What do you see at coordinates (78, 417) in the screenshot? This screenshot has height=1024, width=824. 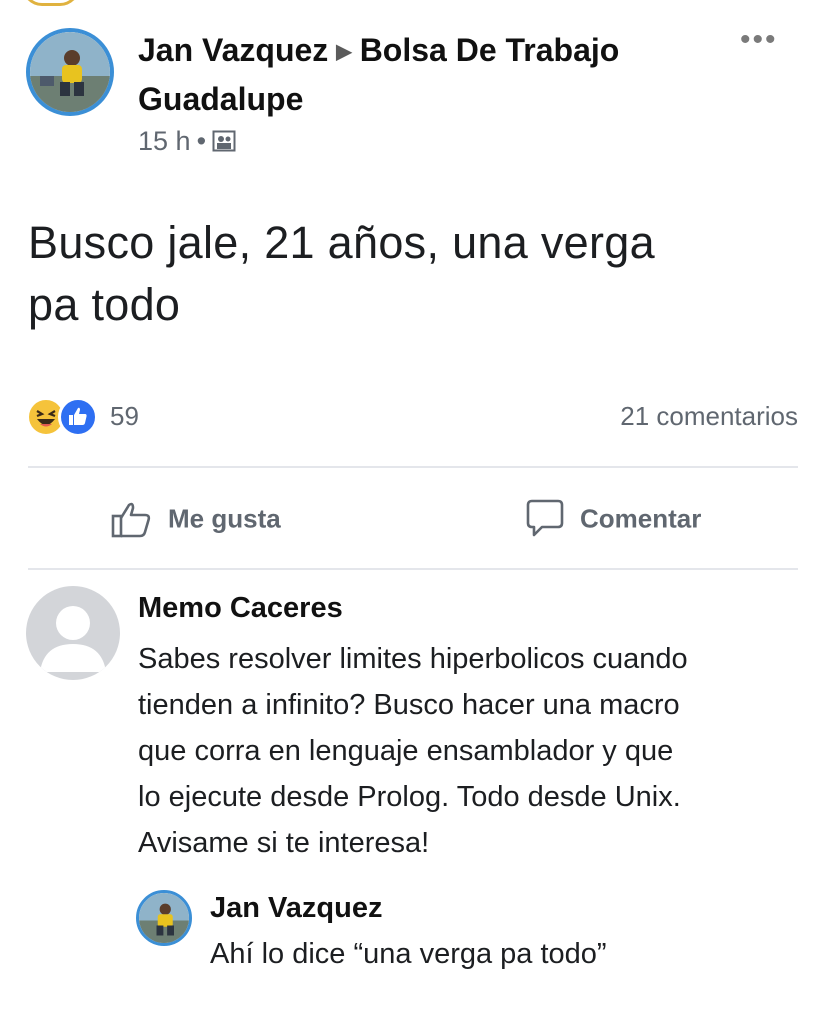 I see `like-reaction-icon` at bounding box center [78, 417].